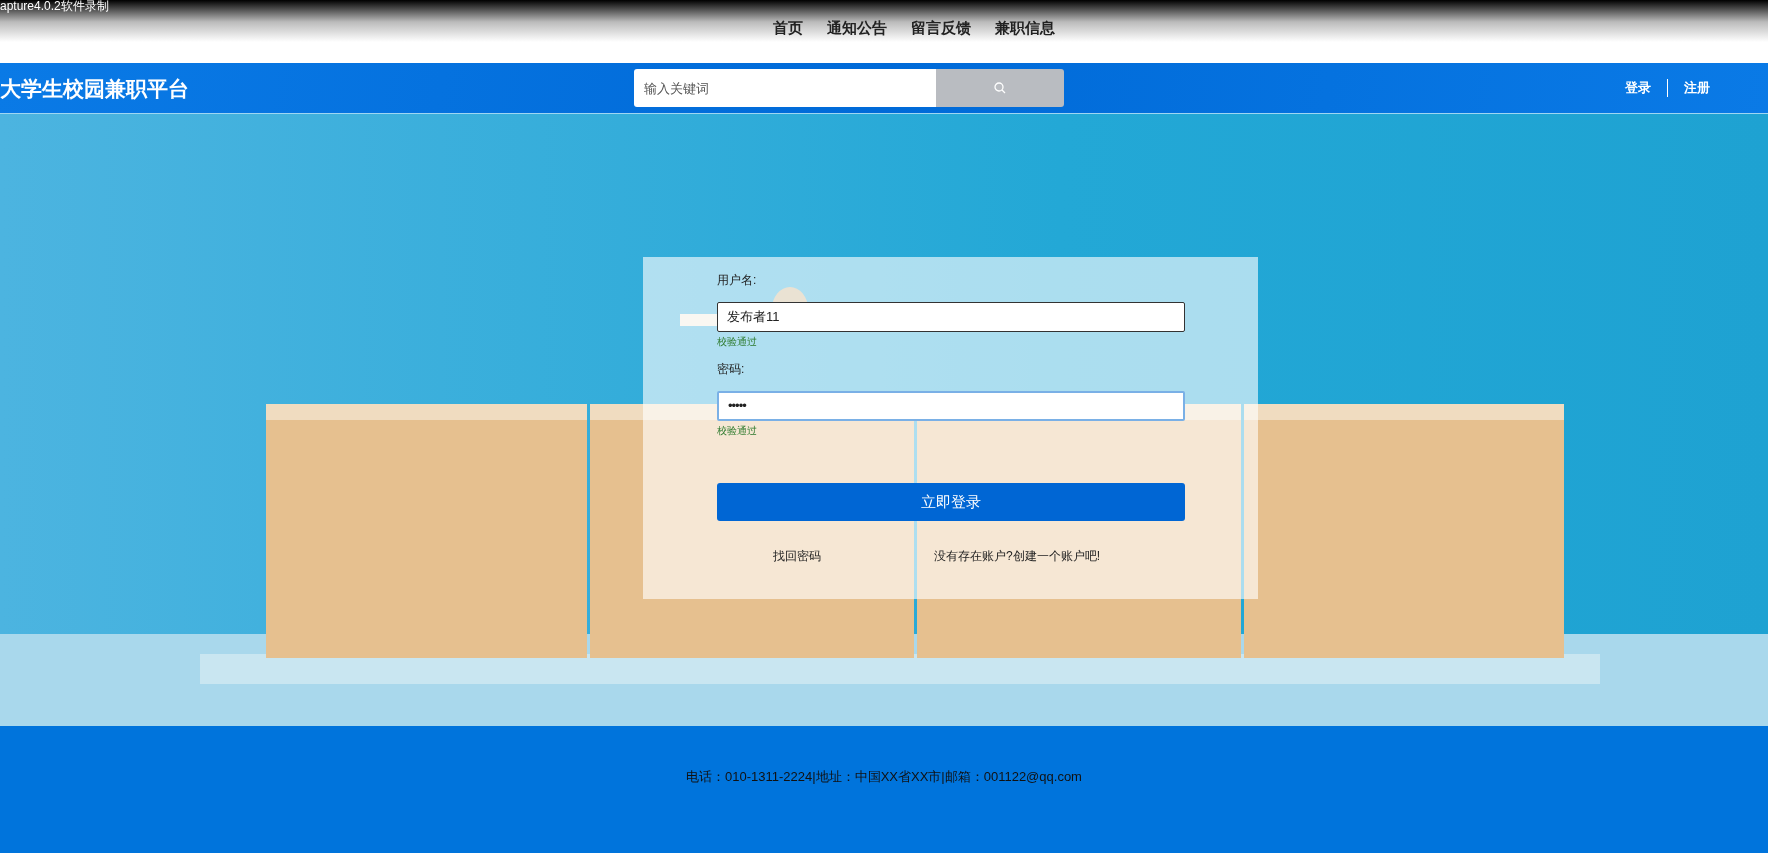  What do you see at coordinates (1697, 88) in the screenshot?
I see `header-link: 注册` at bounding box center [1697, 88].